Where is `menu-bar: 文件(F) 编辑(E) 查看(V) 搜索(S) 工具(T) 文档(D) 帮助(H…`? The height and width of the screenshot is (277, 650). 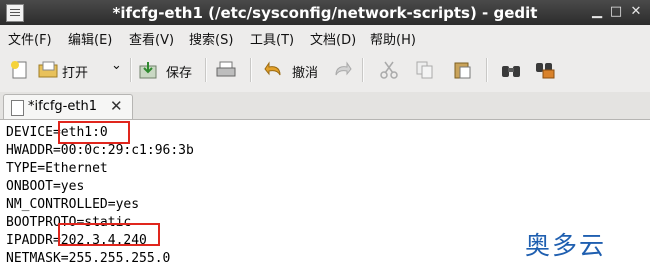 menu-bar: 文件(F) 编辑(E) 查看(V) 搜索(S) 工具(T) 文档(D) 帮助(H… is located at coordinates (325, 36).